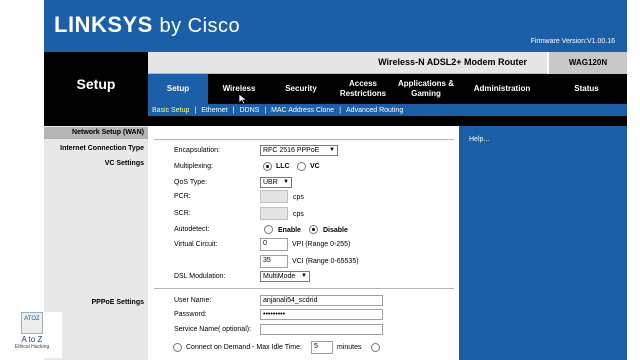  I want to click on mux-llc-radio, so click(267, 166).